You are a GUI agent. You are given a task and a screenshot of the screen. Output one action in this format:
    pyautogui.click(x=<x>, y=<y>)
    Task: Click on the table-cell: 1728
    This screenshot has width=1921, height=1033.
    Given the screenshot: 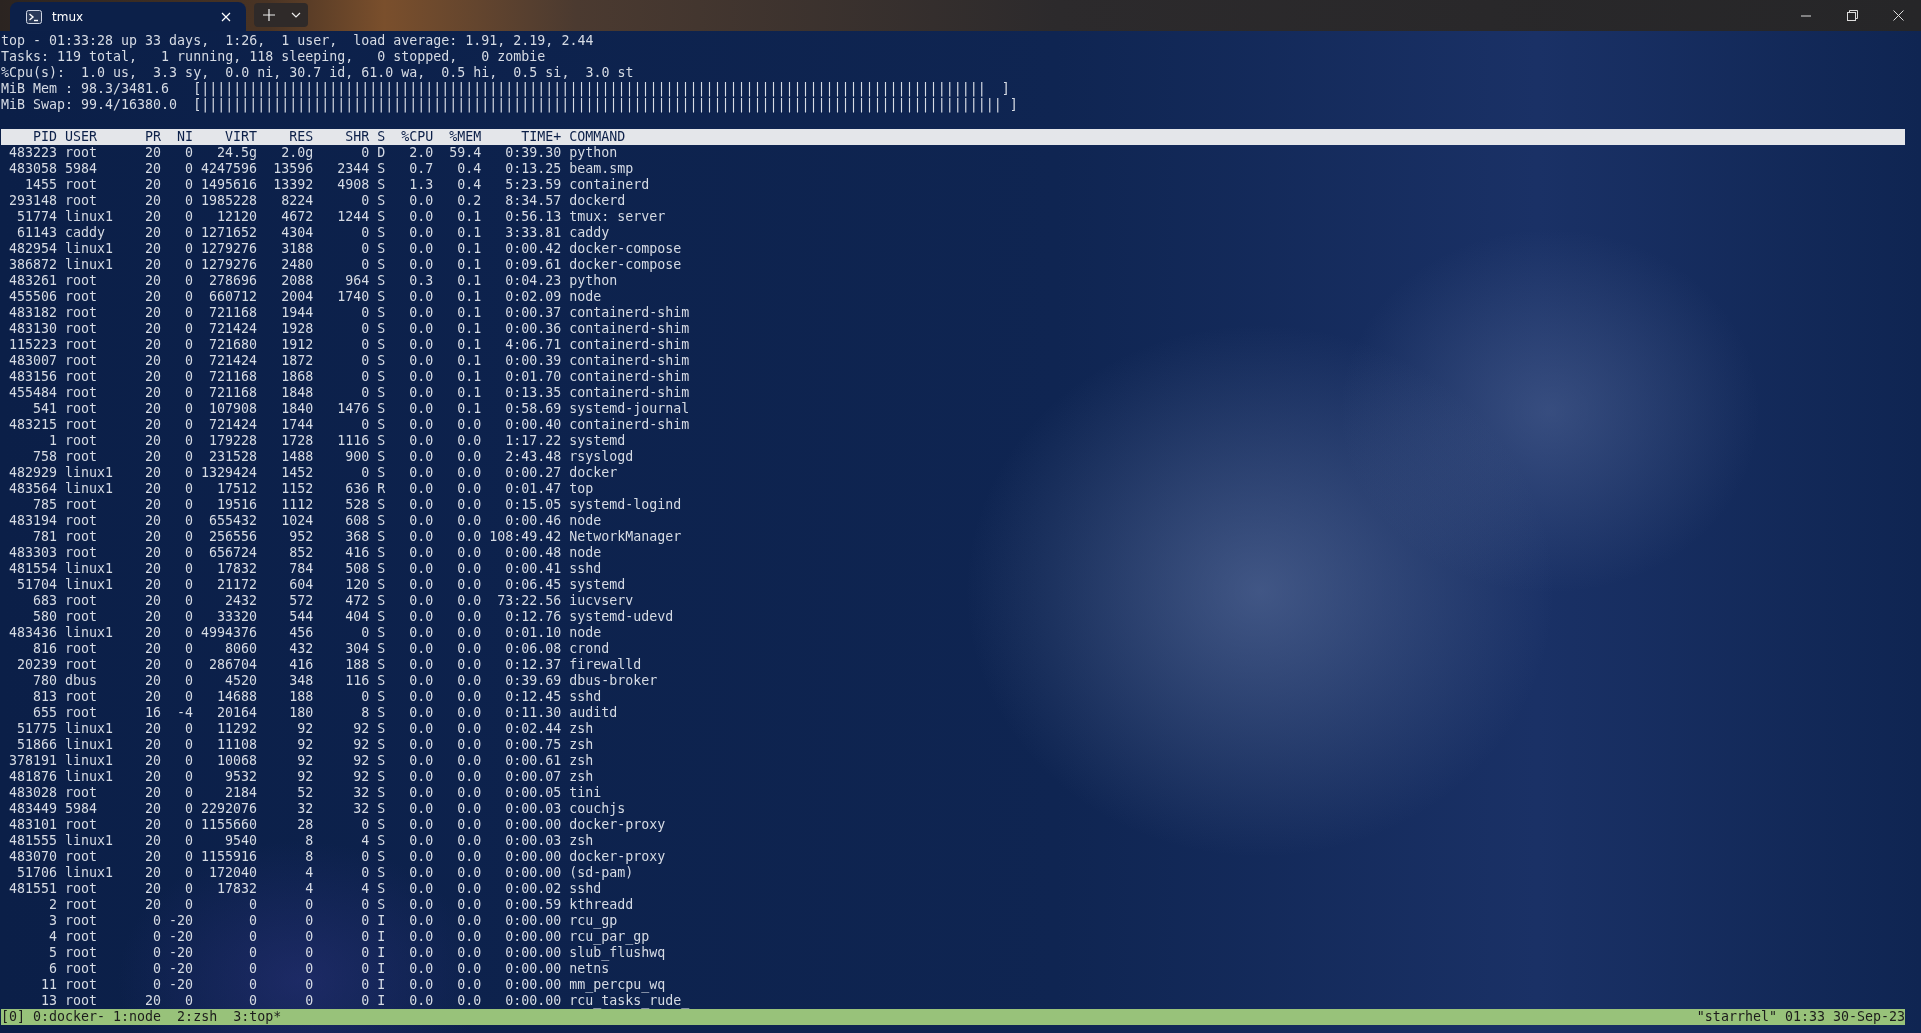 What is the action you would take?
    pyautogui.click(x=297, y=441)
    